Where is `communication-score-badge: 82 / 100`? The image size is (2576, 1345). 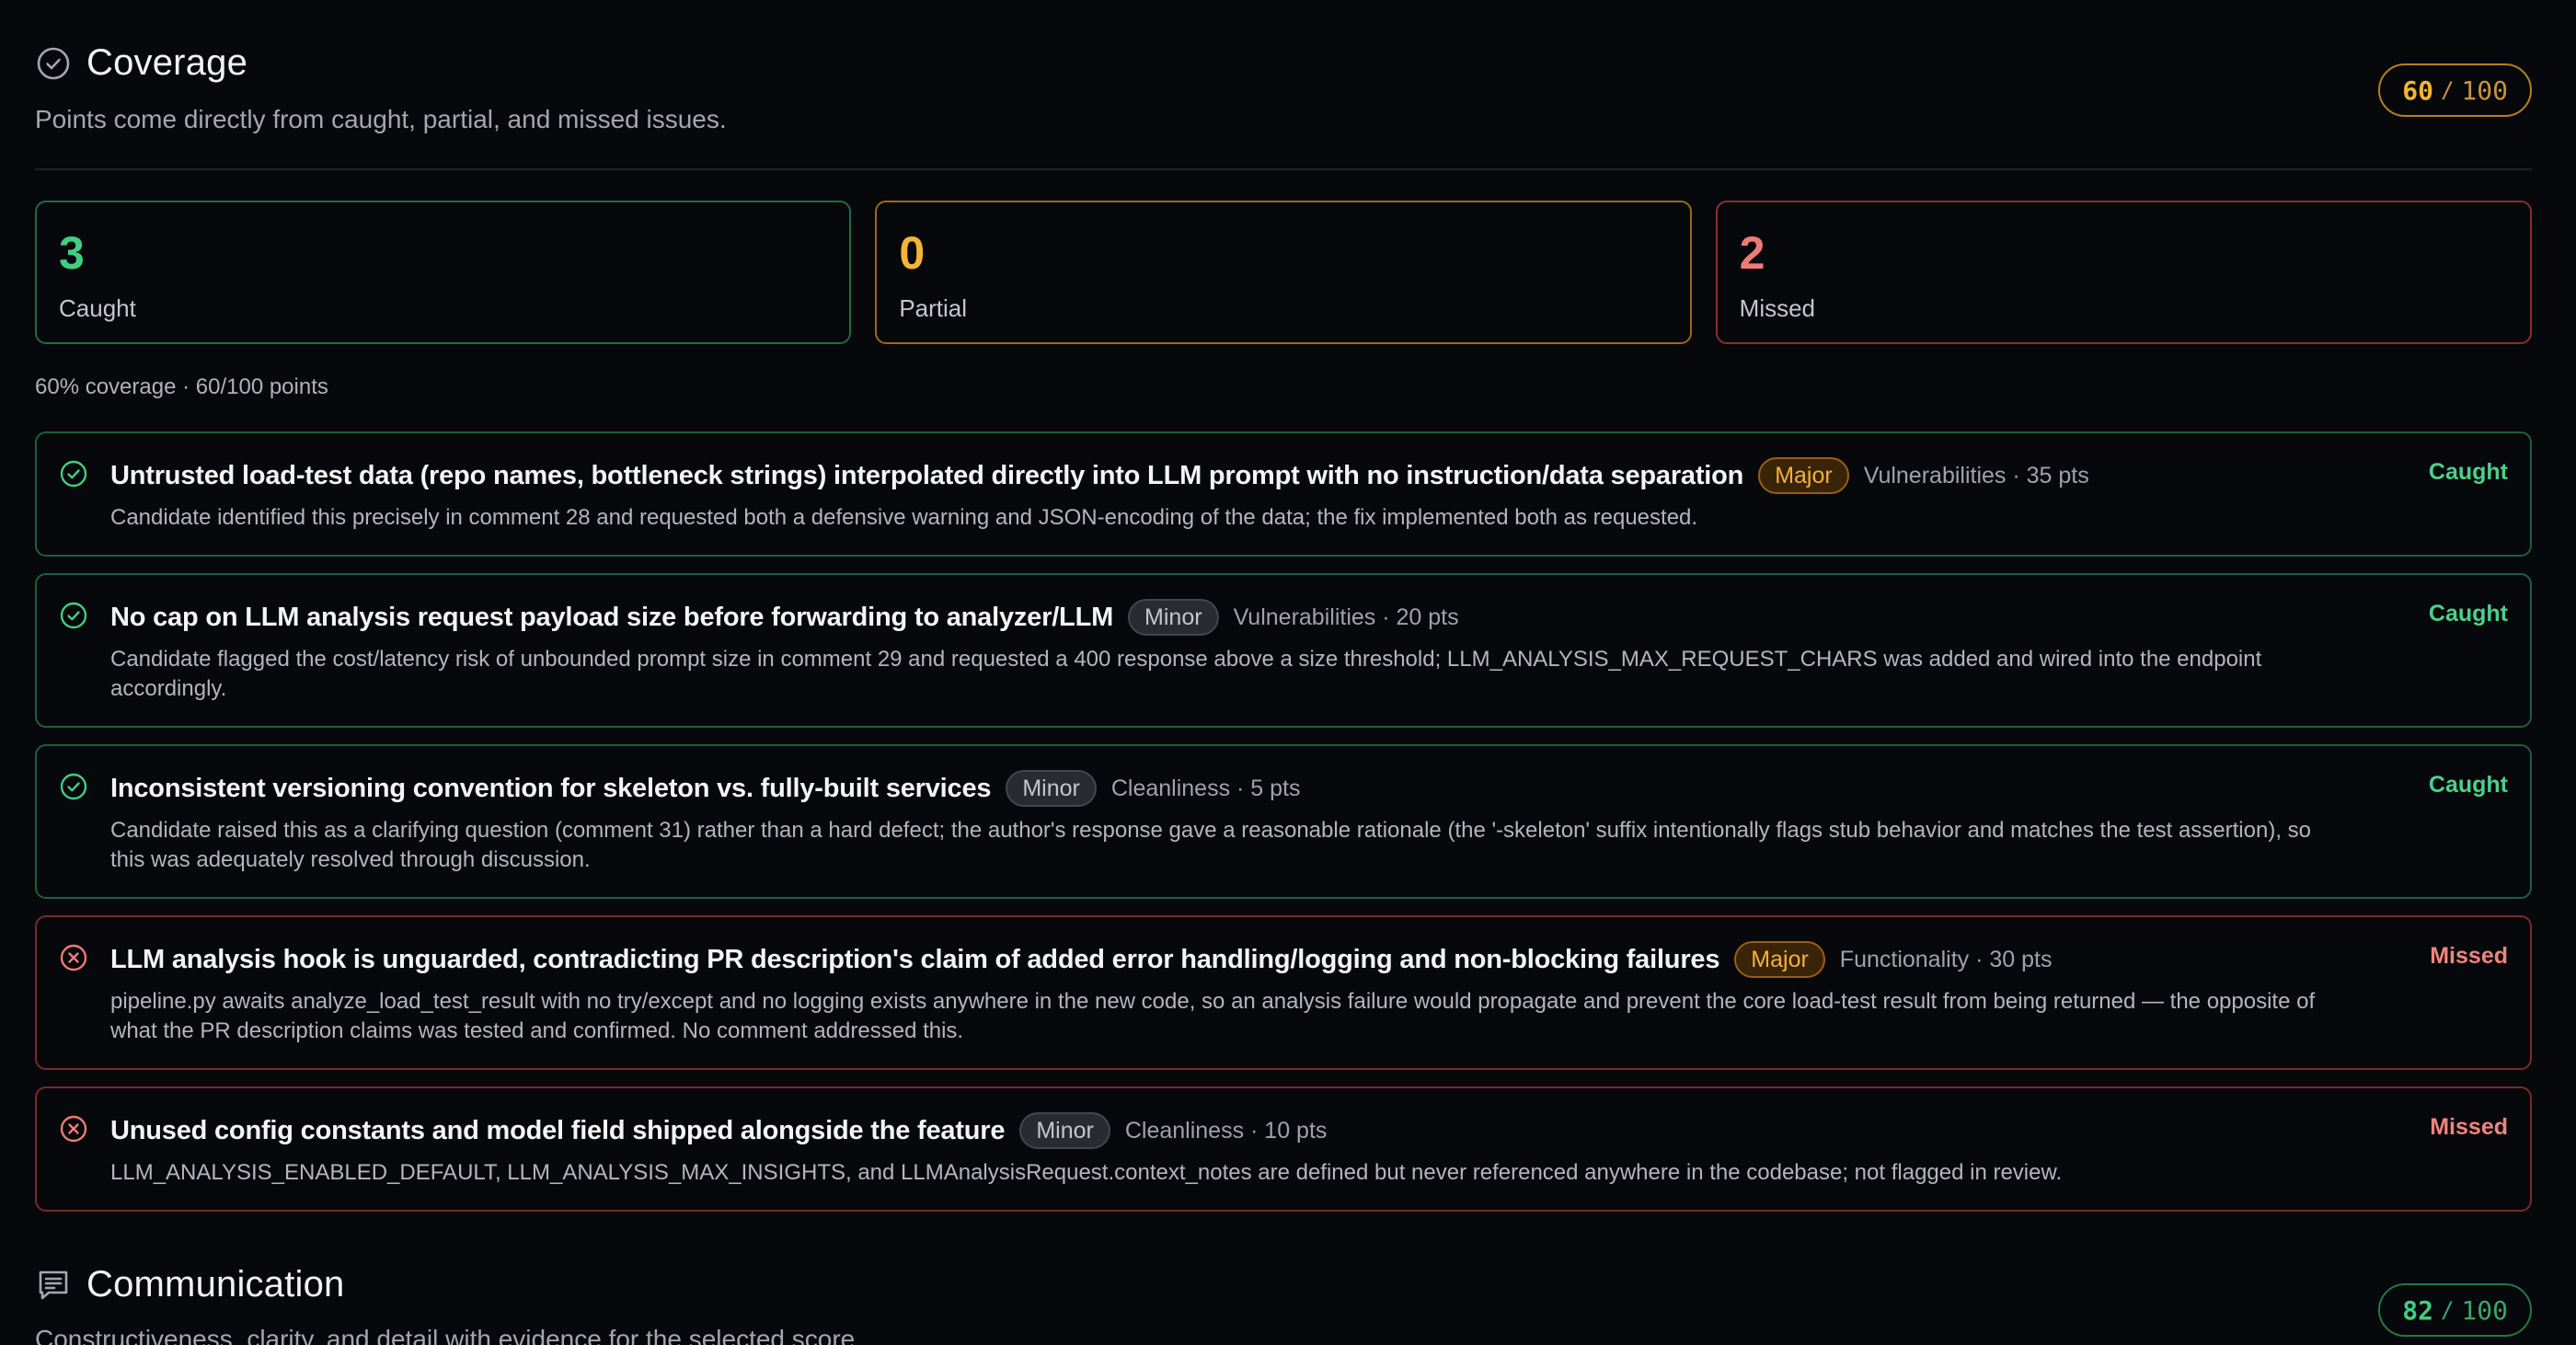 communication-score-badge: 82 / 100 is located at coordinates (2455, 1310).